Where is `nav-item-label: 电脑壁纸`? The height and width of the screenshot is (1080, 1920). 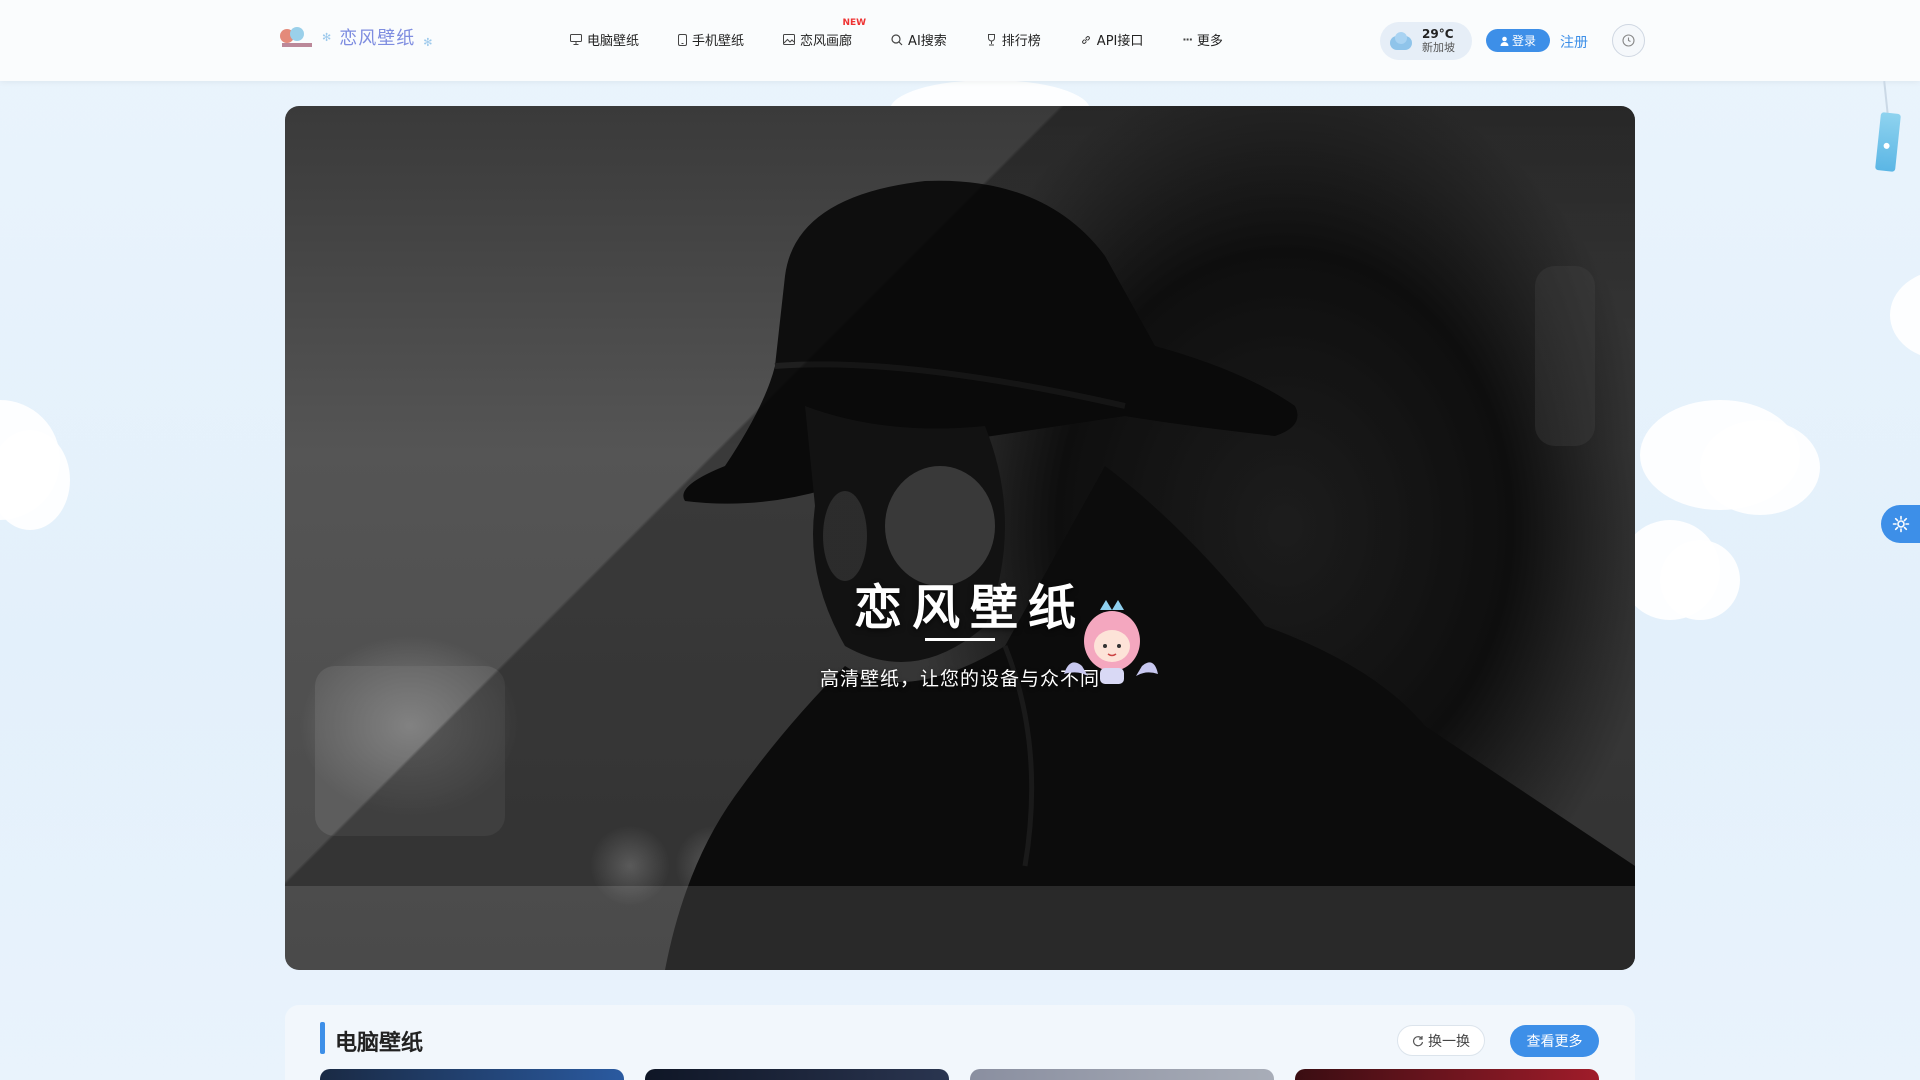
nav-item-label: 电脑壁纸 is located at coordinates (613, 41).